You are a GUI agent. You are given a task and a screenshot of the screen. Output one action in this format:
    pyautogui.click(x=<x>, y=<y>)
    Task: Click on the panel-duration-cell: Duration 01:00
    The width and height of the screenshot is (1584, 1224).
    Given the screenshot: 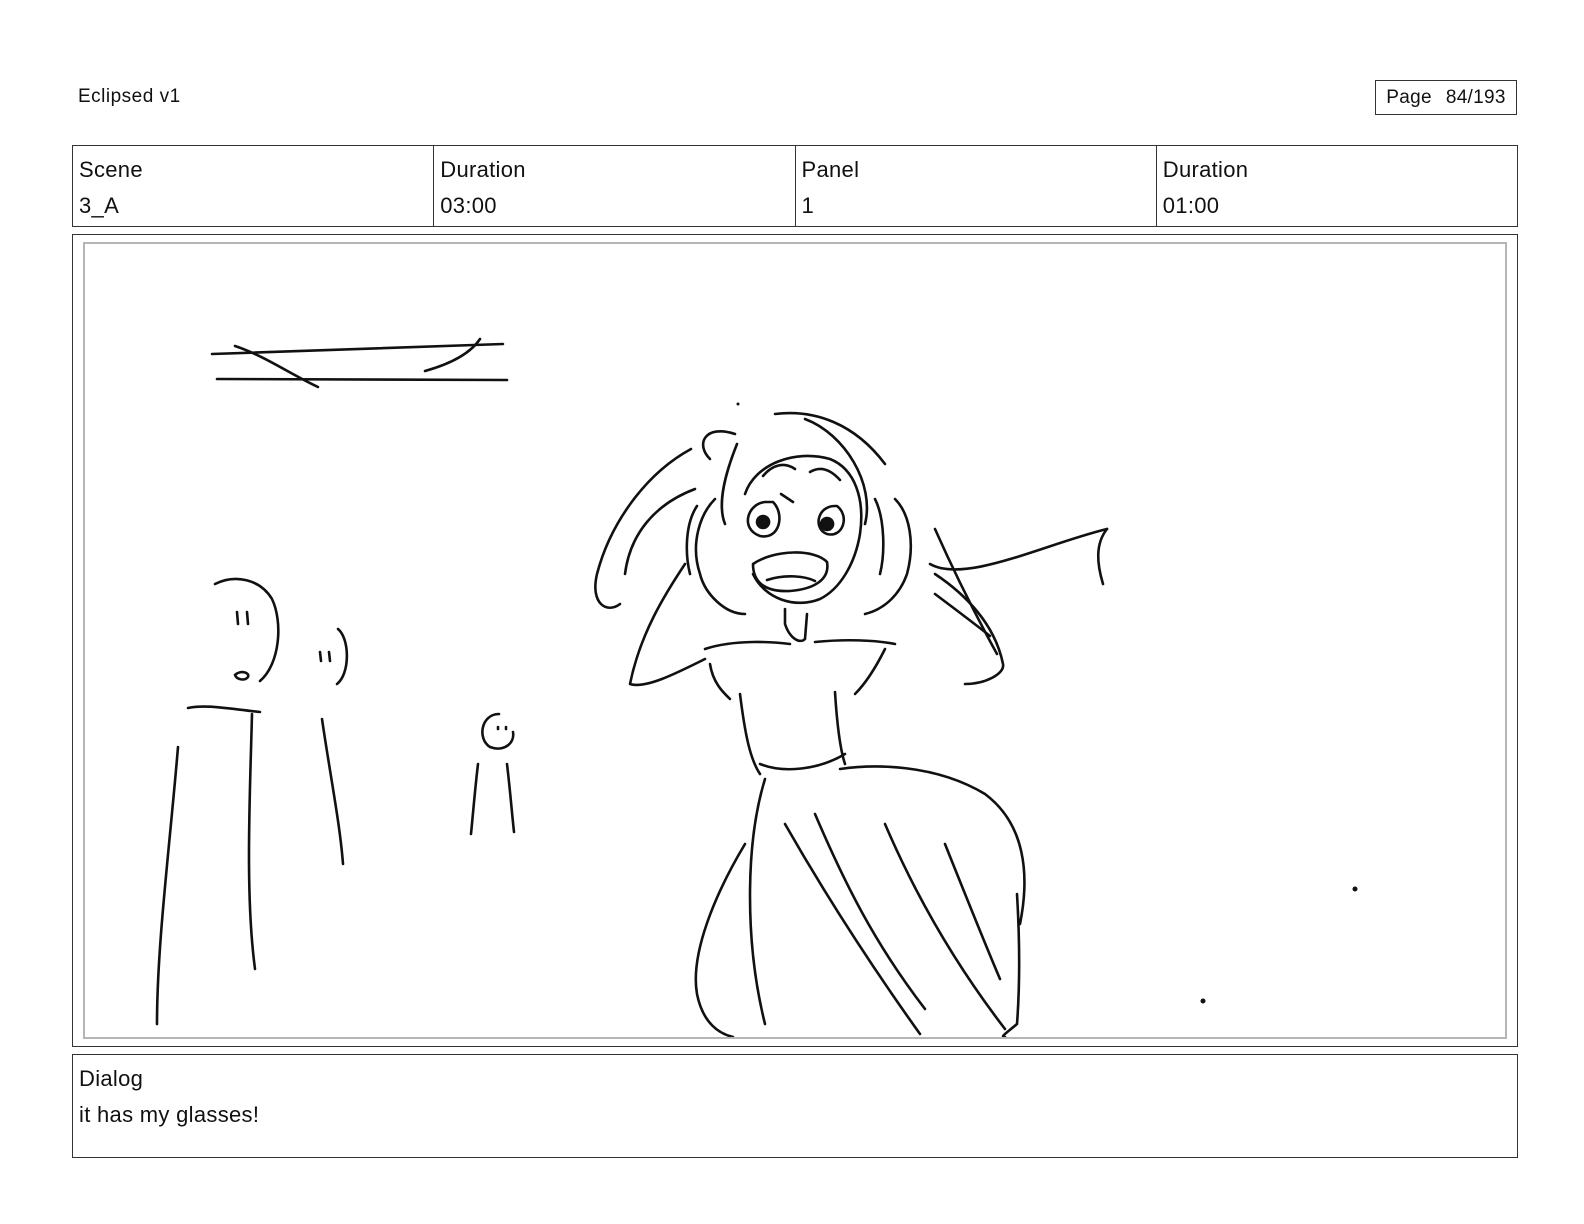 What is the action you would take?
    pyautogui.click(x=1337, y=186)
    